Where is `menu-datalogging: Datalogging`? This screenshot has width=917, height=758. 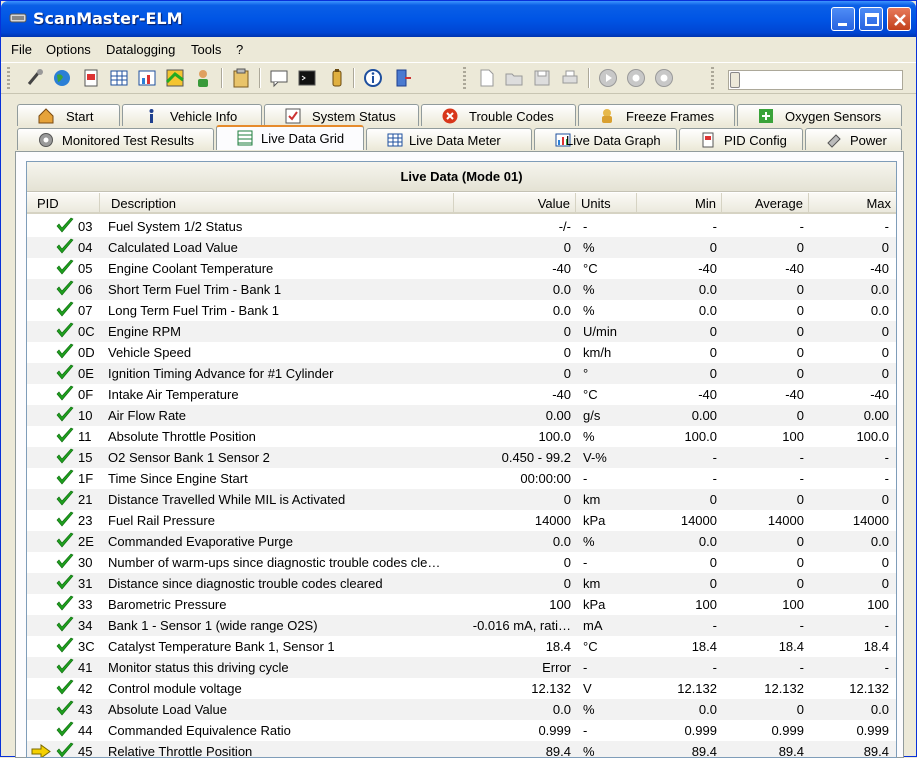
menu-datalogging: Datalogging is located at coordinates (140, 49).